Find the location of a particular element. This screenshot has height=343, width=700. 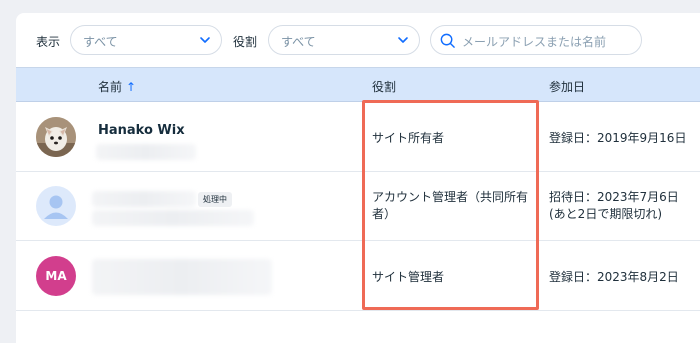

display-filter-label: 表示 is located at coordinates (48, 42).